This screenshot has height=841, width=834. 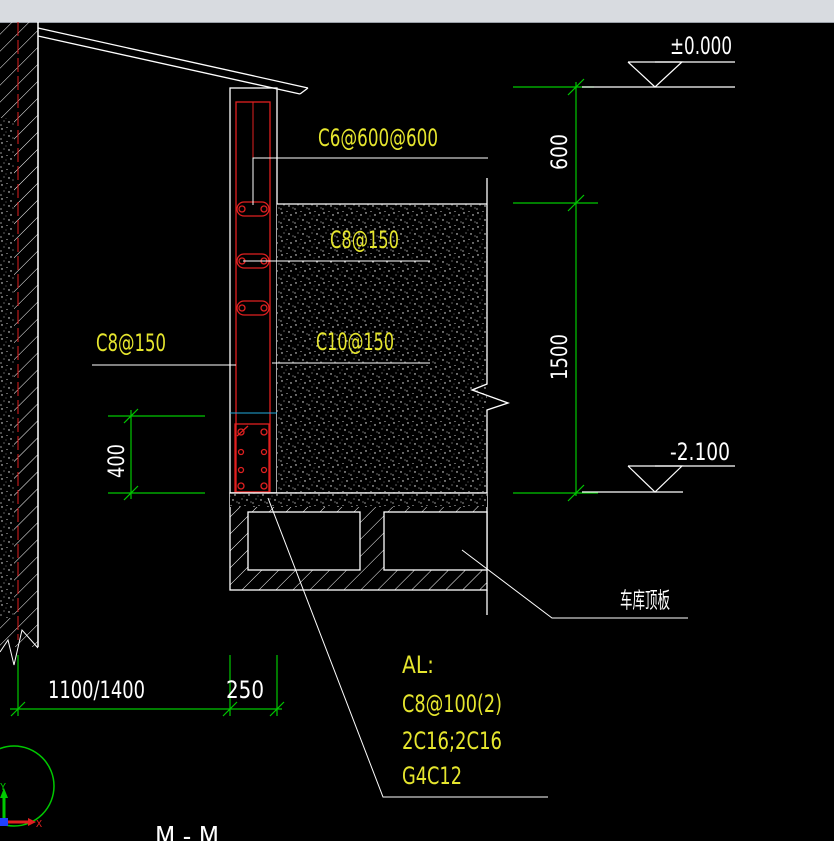 What do you see at coordinates (253, 258) in the screenshot?
I see `rebar-ties` at bounding box center [253, 258].